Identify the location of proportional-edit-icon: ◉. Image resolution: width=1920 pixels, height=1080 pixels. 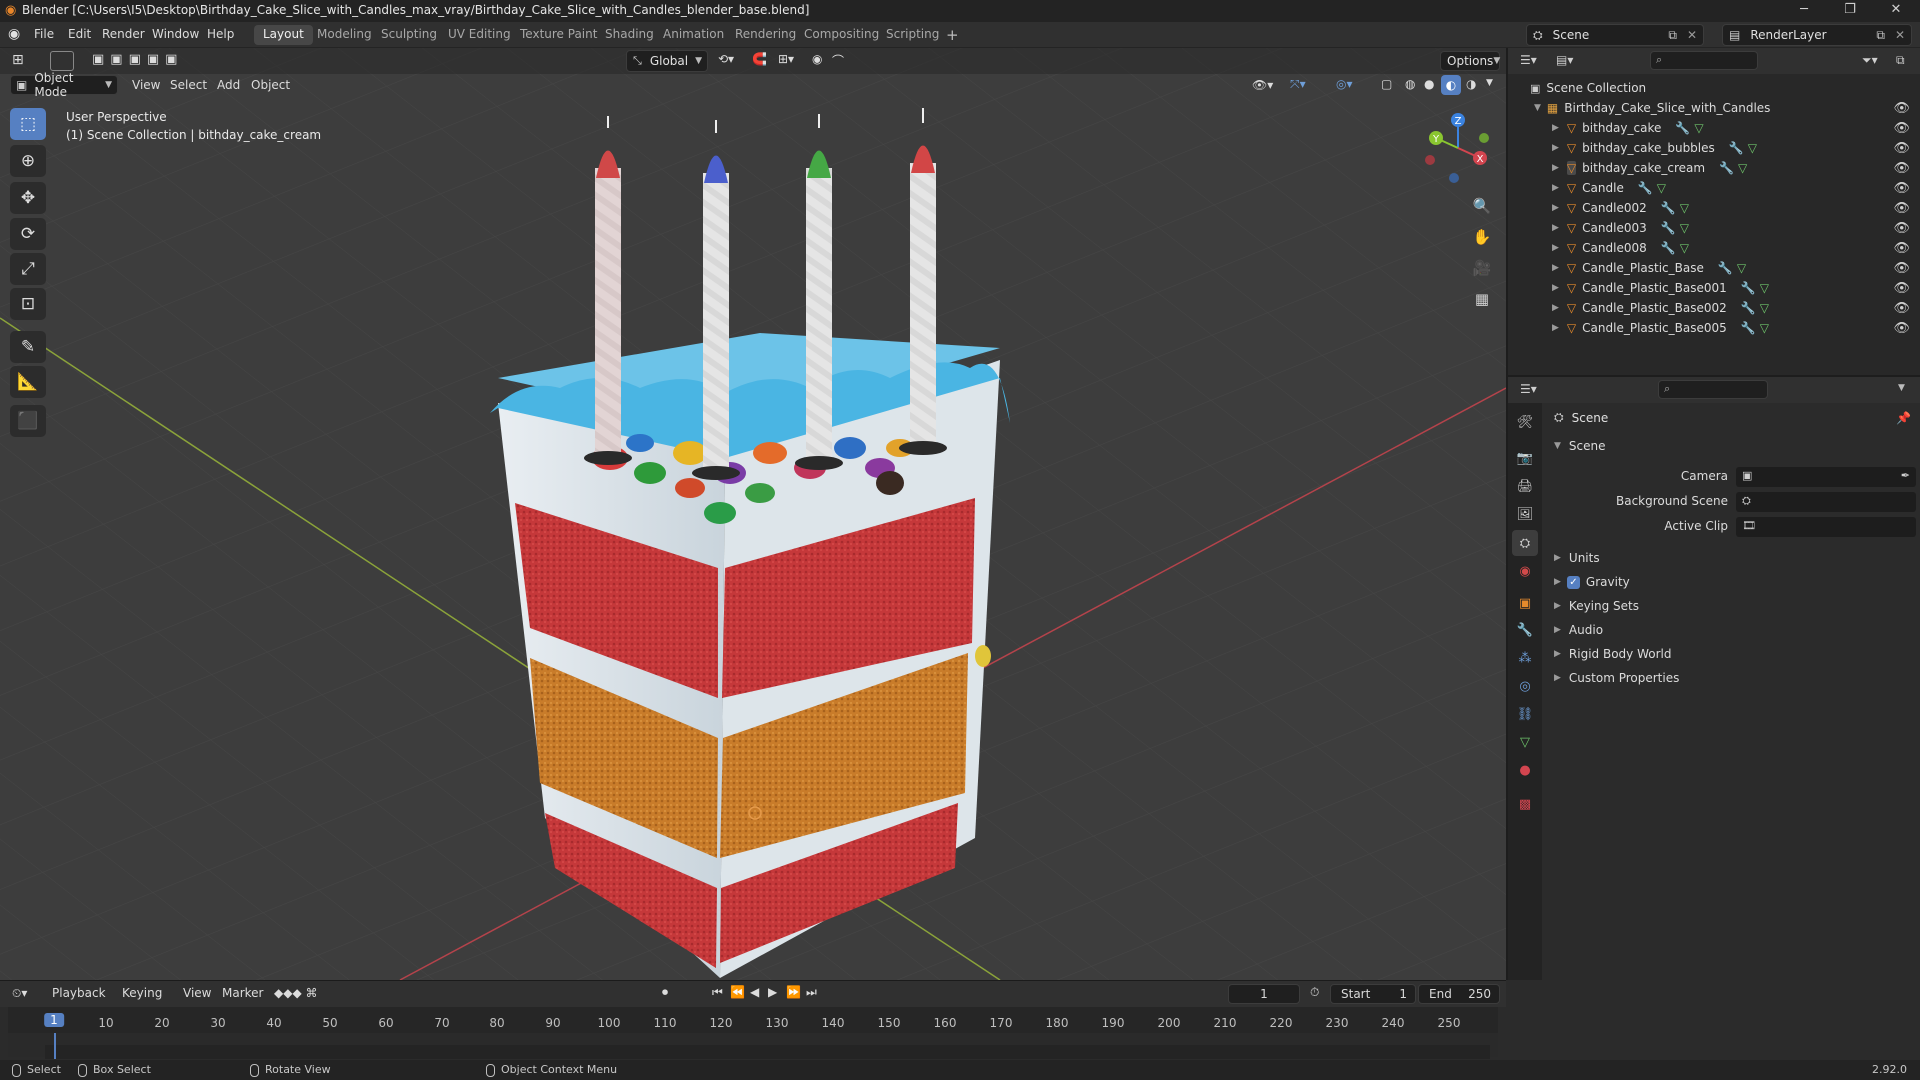
(817, 59).